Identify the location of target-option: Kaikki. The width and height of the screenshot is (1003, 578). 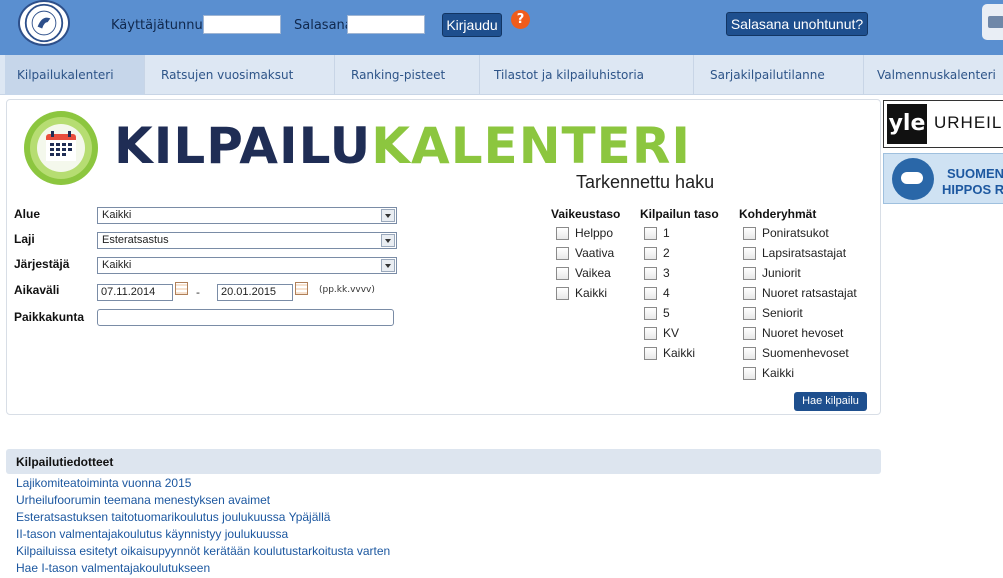
(768, 373).